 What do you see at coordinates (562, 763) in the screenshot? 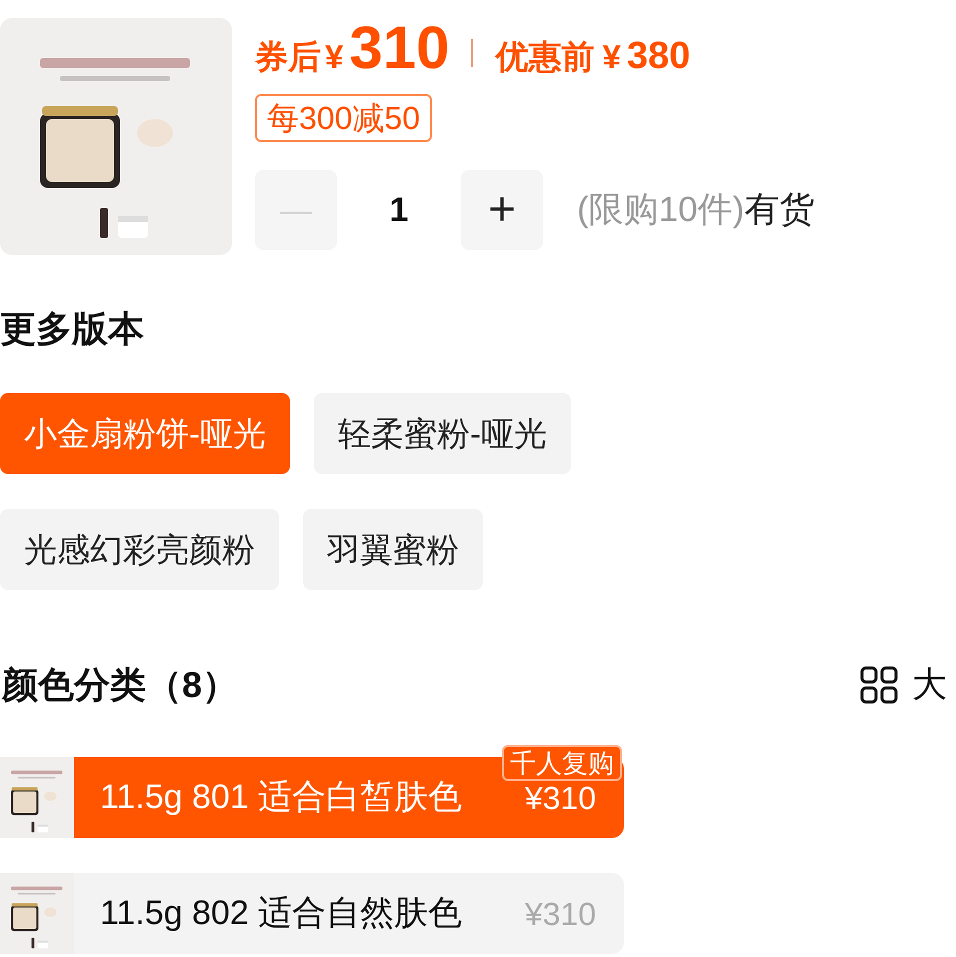
I see `repurchase-badge: 千人复购` at bounding box center [562, 763].